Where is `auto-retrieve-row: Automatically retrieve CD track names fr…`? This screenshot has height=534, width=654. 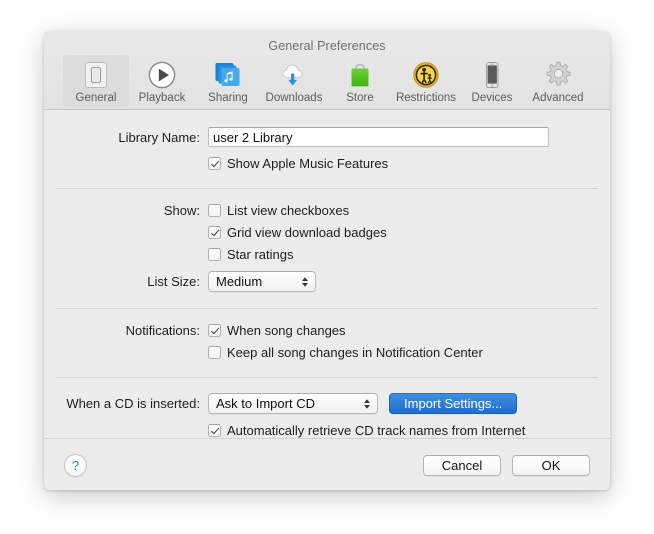 auto-retrieve-row: Automatically retrieve CD track names fr… is located at coordinates (327, 430).